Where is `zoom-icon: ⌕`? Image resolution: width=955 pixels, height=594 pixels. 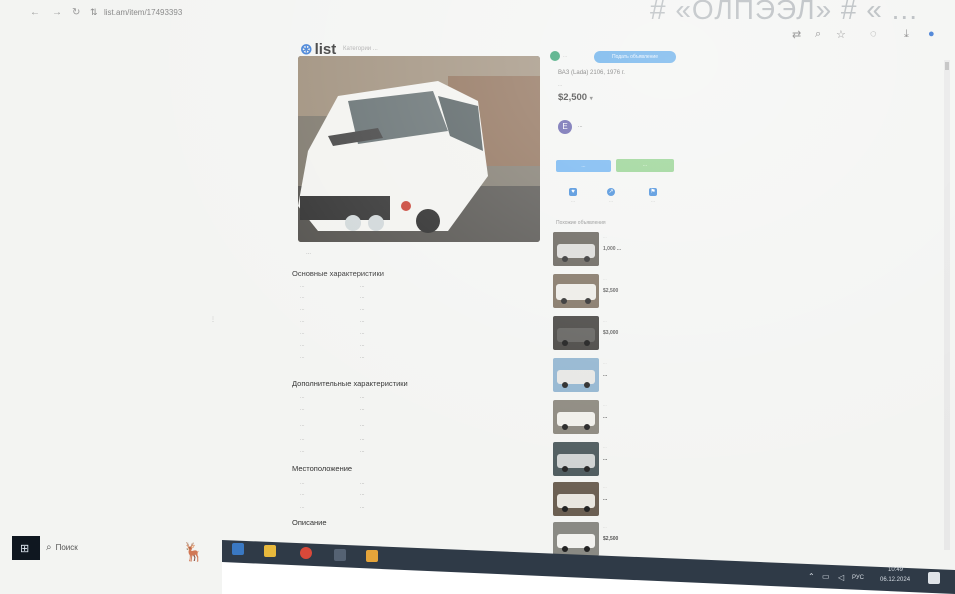
zoom-icon: ⌕ is located at coordinates (818, 34).